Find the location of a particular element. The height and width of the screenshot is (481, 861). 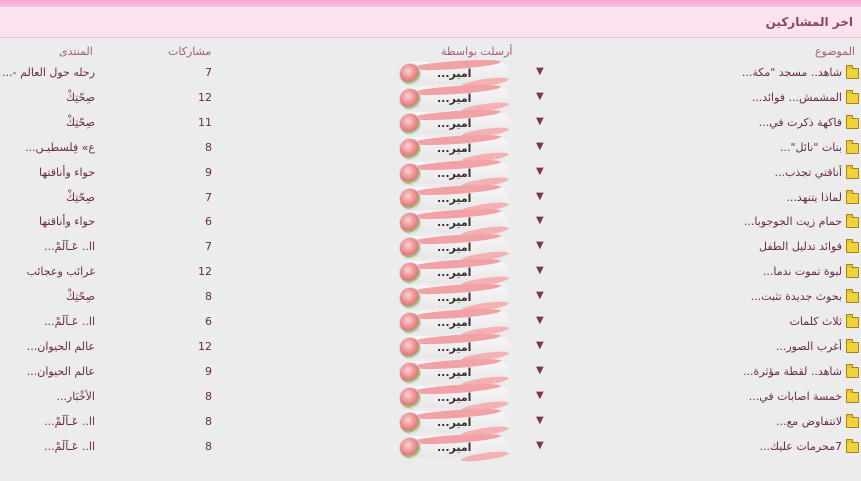

panel-title: اخر المشاركين is located at coordinates (809, 22).